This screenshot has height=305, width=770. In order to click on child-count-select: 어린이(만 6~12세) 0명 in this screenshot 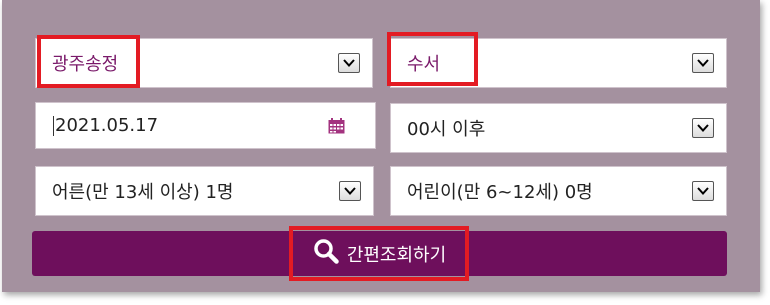, I will do `click(558, 191)`.